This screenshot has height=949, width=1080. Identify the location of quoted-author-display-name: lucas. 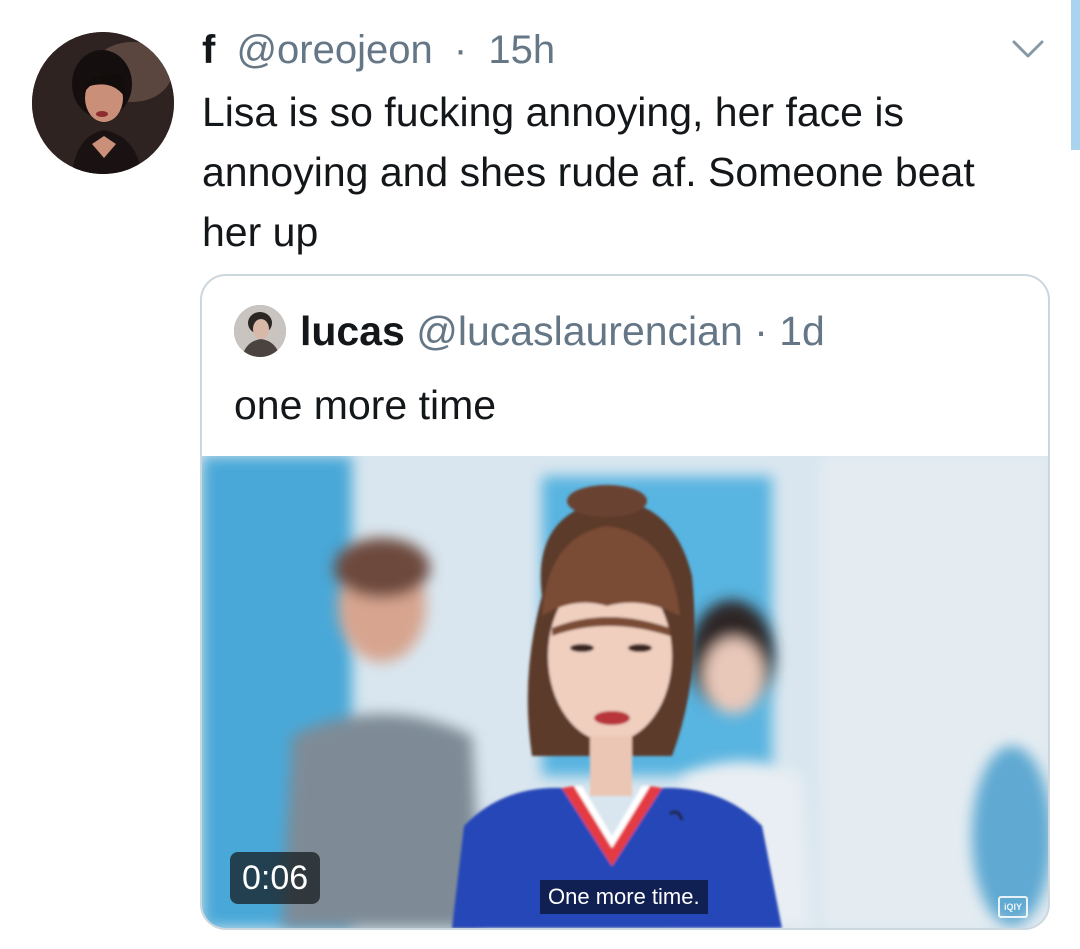
(352, 331).